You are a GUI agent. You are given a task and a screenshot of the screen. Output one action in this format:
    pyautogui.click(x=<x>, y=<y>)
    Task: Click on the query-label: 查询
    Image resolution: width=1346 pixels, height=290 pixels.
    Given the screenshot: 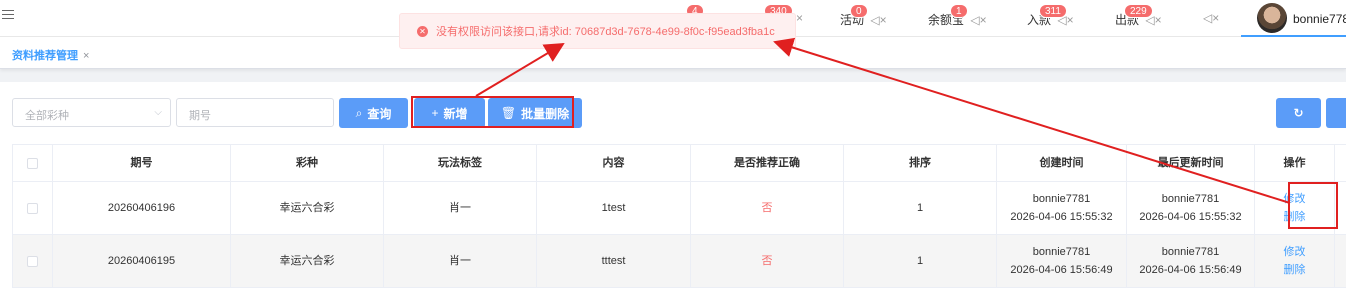 What is the action you would take?
    pyautogui.click(x=379, y=113)
    